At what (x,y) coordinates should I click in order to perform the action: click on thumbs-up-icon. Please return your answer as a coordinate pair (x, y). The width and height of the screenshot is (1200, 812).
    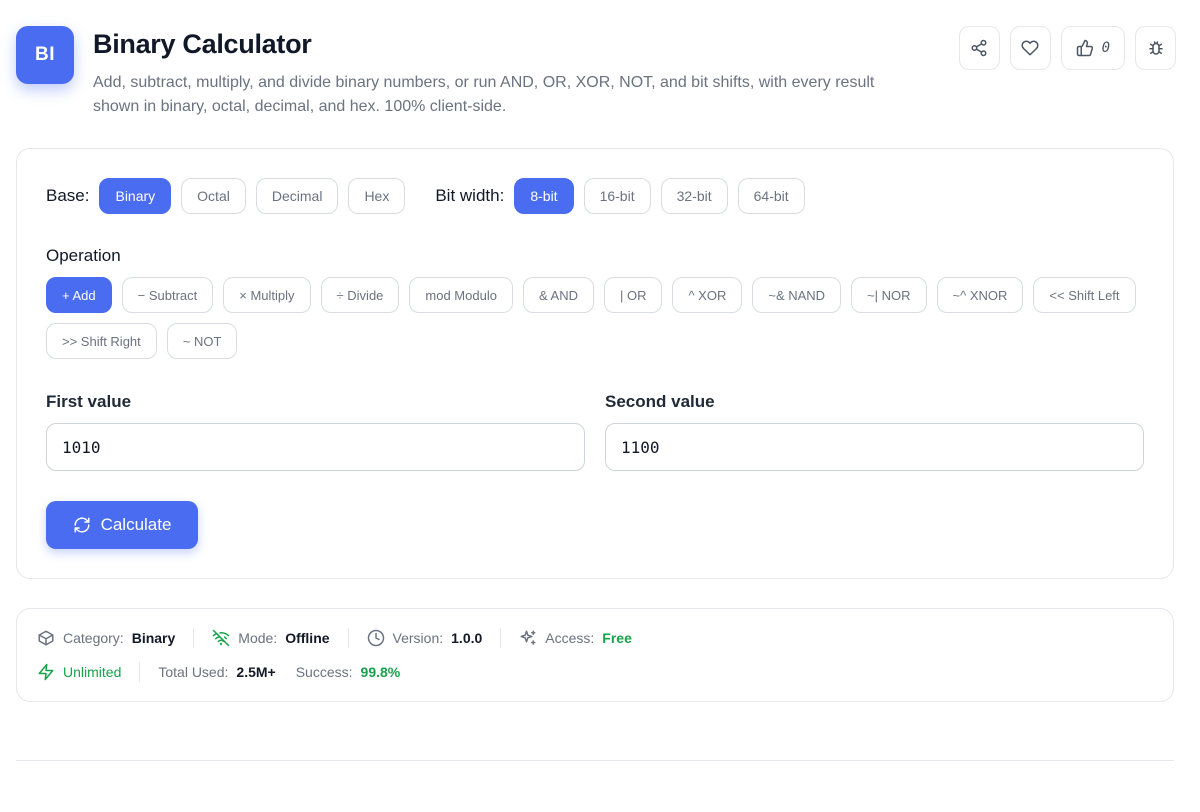
    Looking at the image, I should click on (1084, 48).